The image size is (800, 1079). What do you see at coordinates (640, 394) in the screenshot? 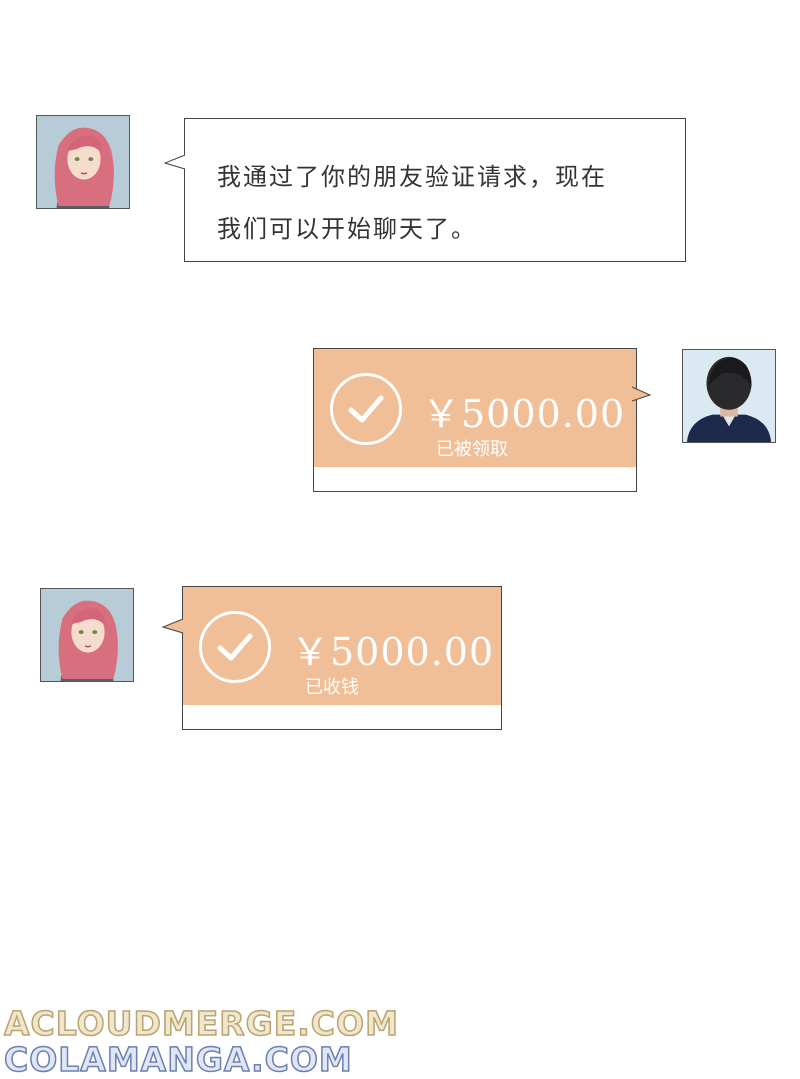
I see `bubble-tail-right` at bounding box center [640, 394].